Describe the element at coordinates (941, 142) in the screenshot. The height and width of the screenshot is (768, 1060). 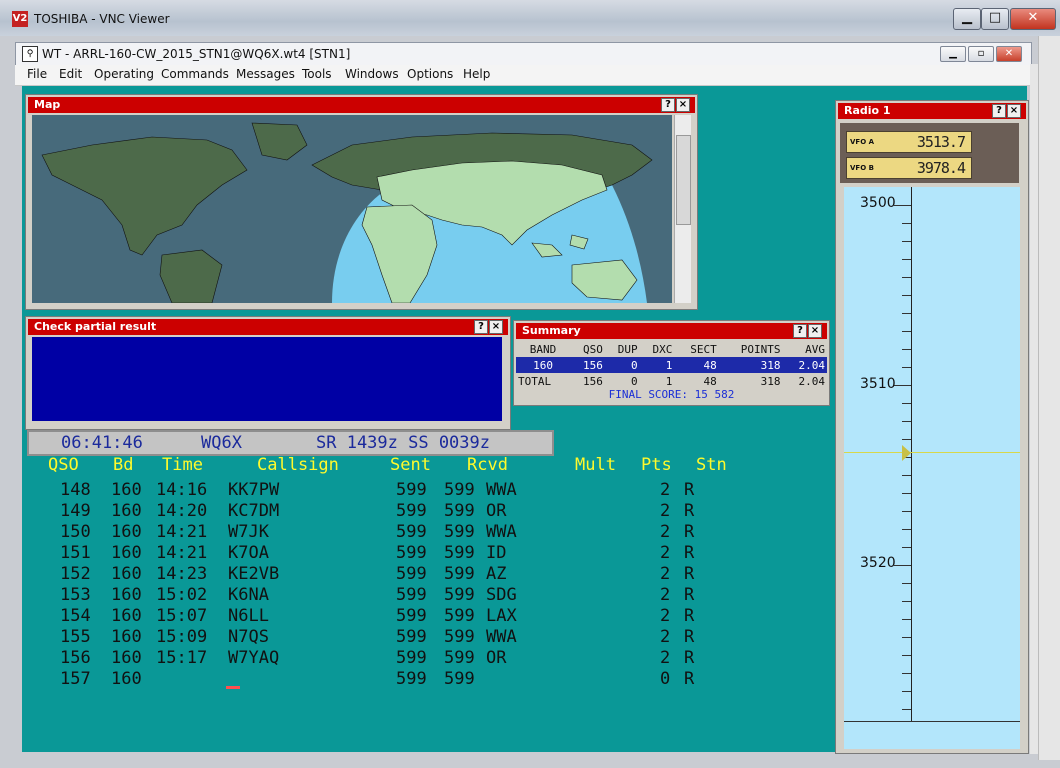
I see `vfo-a-frequency: 3513.7` at that location.